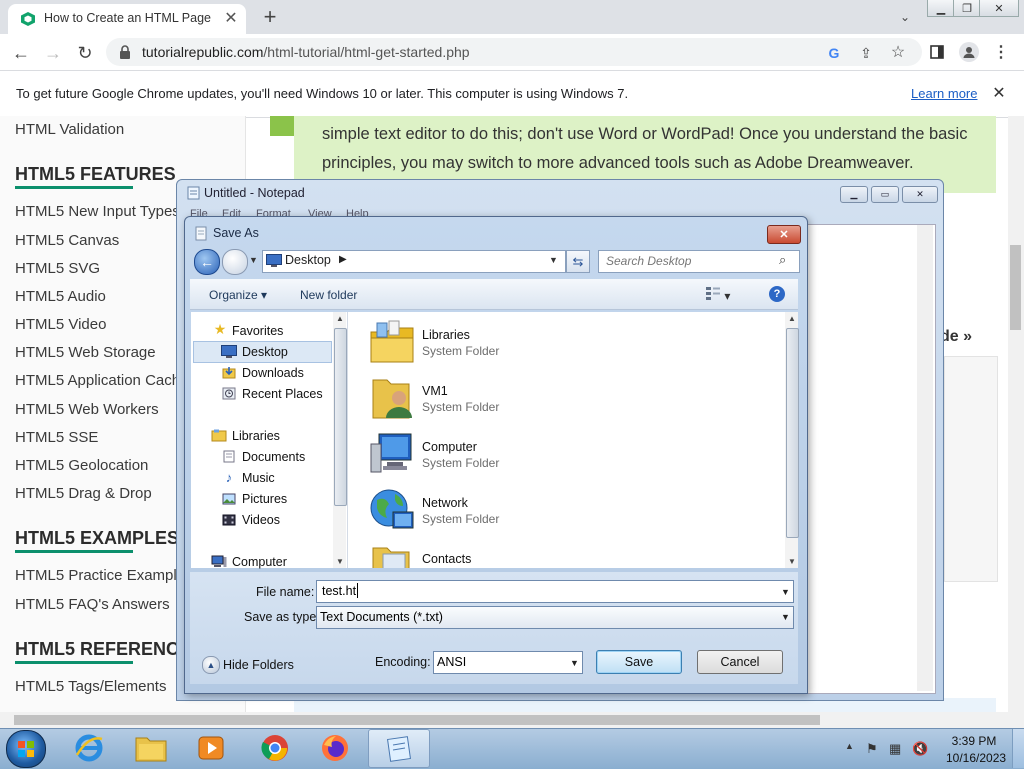  Describe the element at coordinates (253, 260) in the screenshot. I see `history-dropdown-icon: ▼` at that location.